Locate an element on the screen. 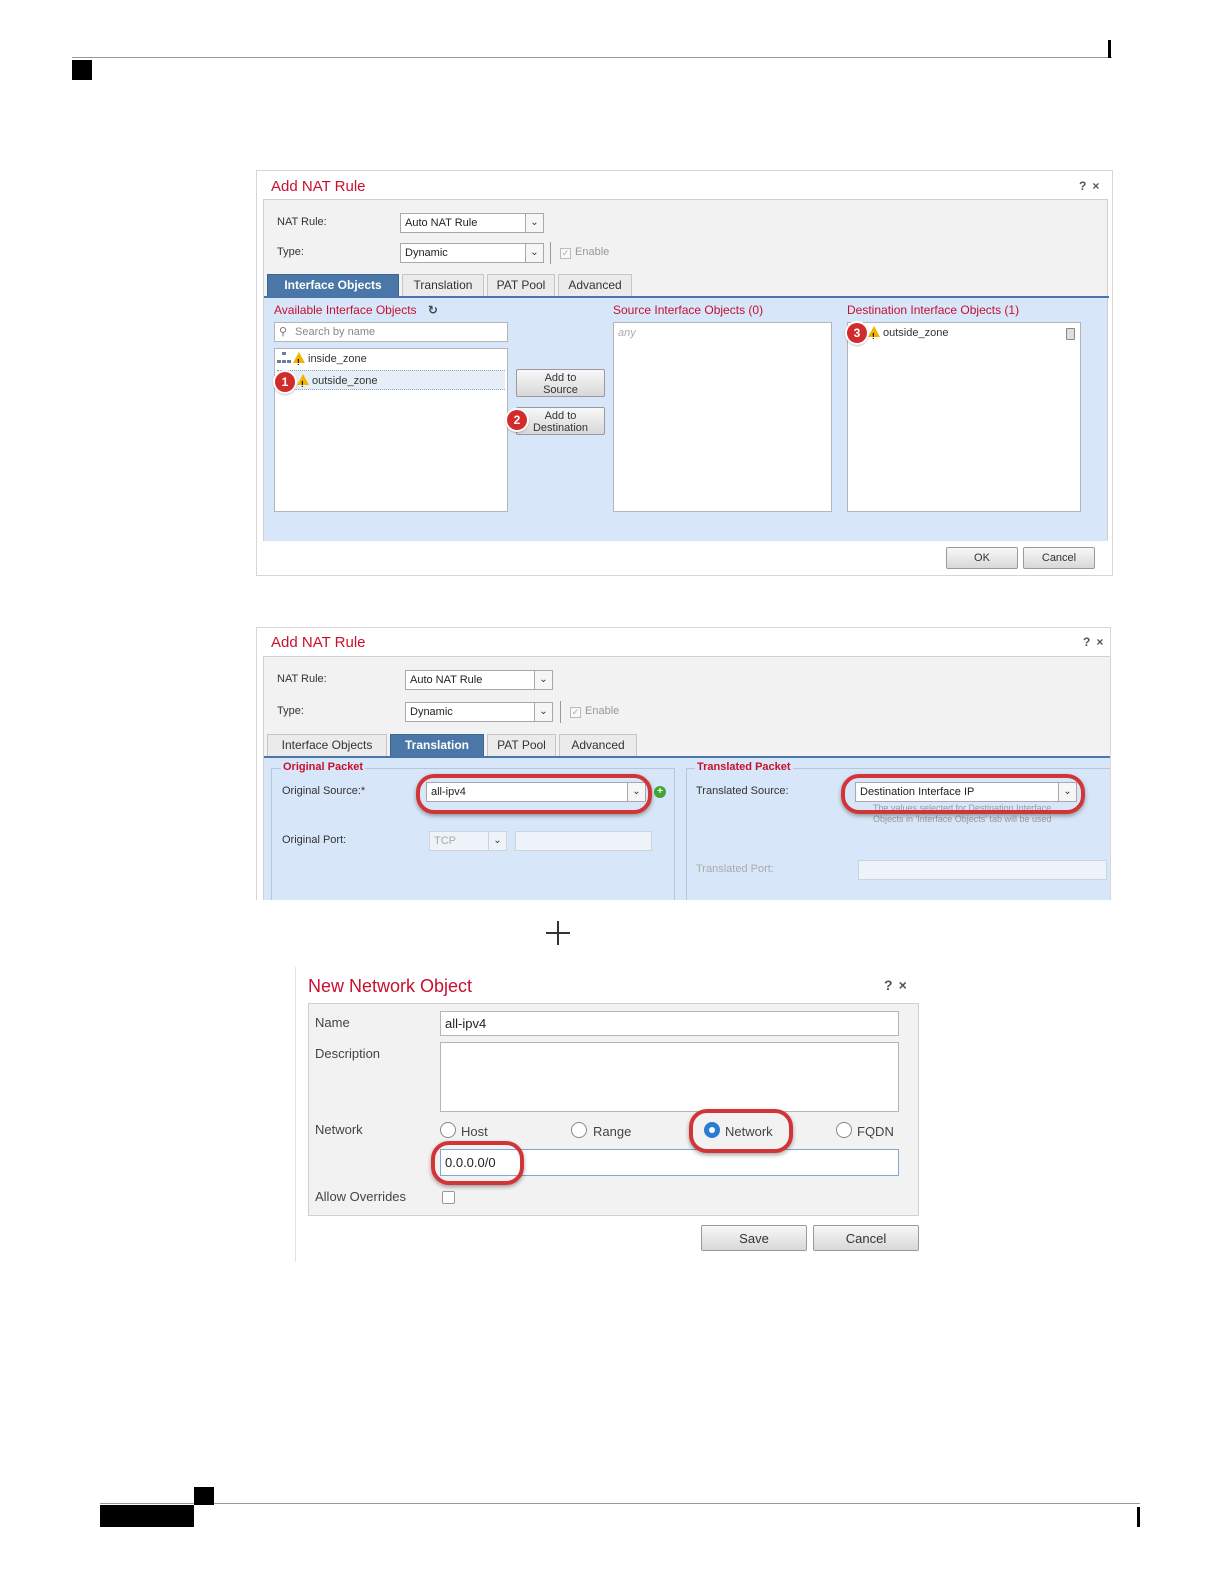 The image size is (1224, 1584). range-radio-label: Range is located at coordinates (612, 1131).